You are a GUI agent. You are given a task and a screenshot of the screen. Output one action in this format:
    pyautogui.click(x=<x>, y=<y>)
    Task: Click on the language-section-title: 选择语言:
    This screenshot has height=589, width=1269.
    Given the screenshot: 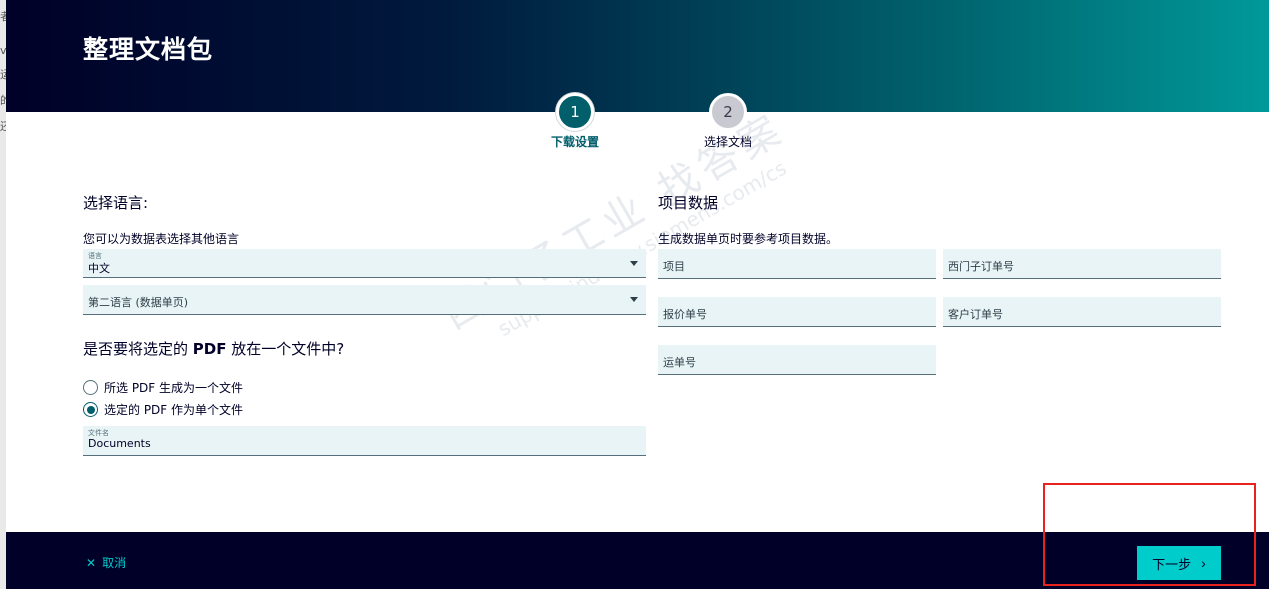 What is the action you would take?
    pyautogui.click(x=116, y=203)
    